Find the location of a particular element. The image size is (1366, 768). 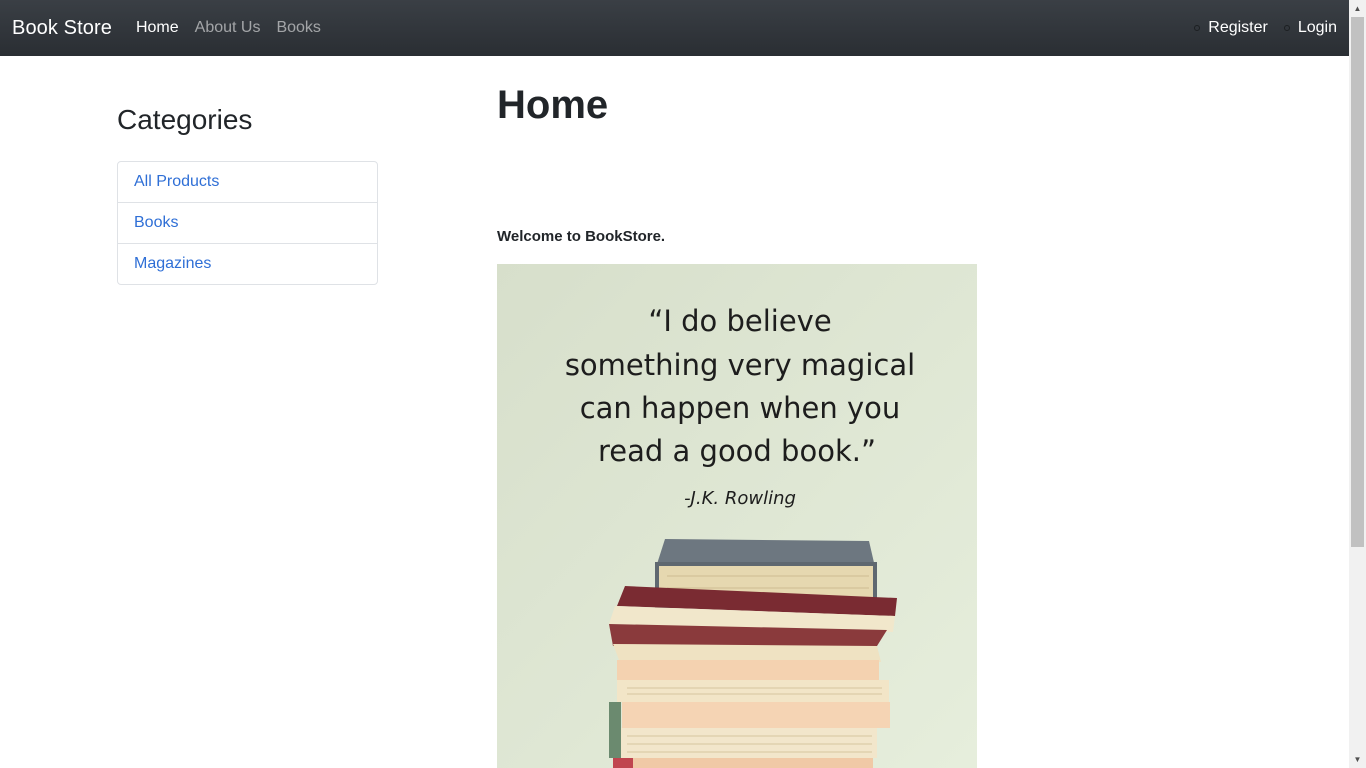

nav-link-home: Home is located at coordinates (157, 28).